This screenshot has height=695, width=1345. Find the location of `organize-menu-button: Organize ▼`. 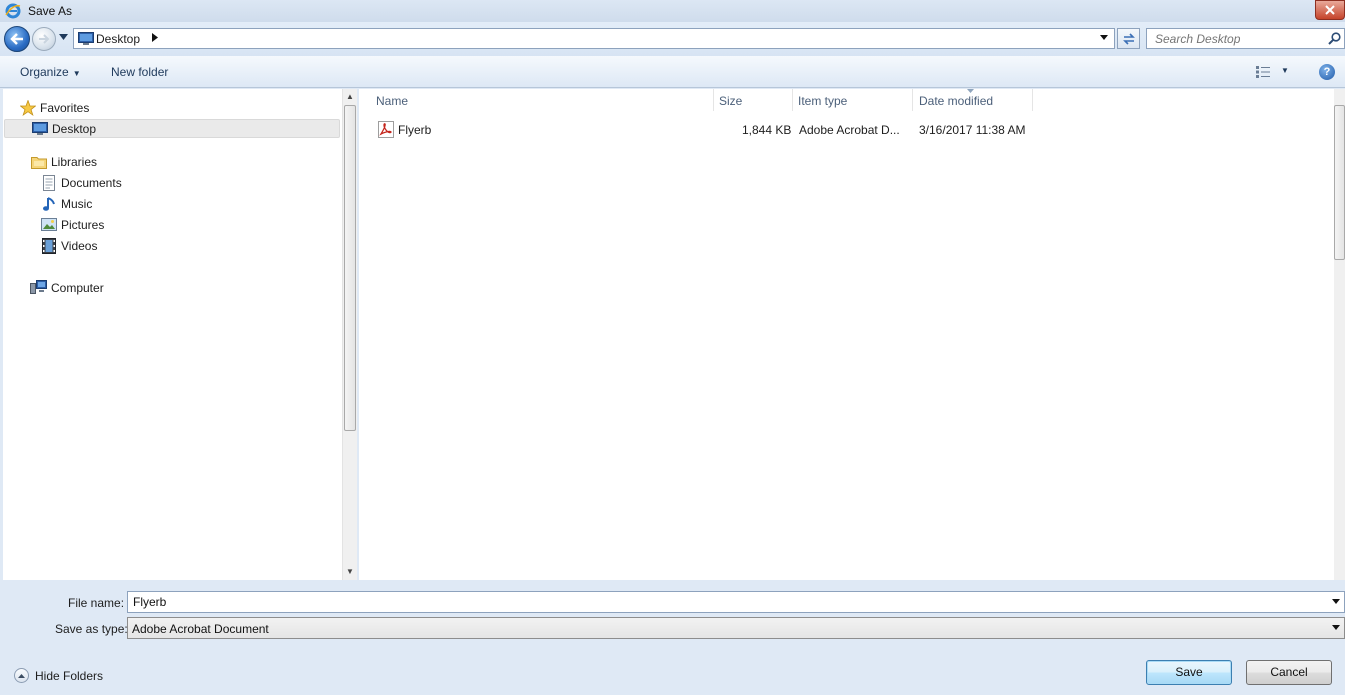

organize-menu-button: Organize ▼ is located at coordinates (50, 72).